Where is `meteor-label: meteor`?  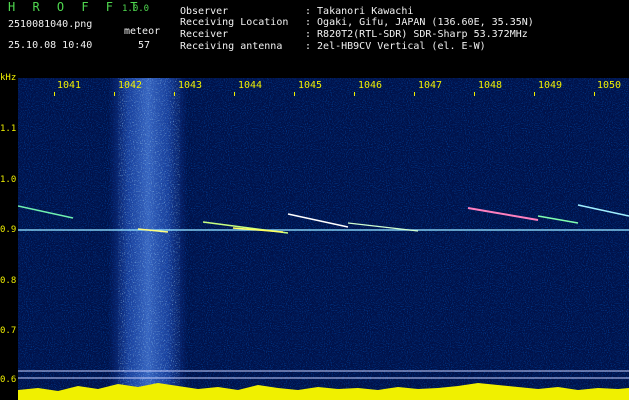 meteor-label: meteor is located at coordinates (142, 31).